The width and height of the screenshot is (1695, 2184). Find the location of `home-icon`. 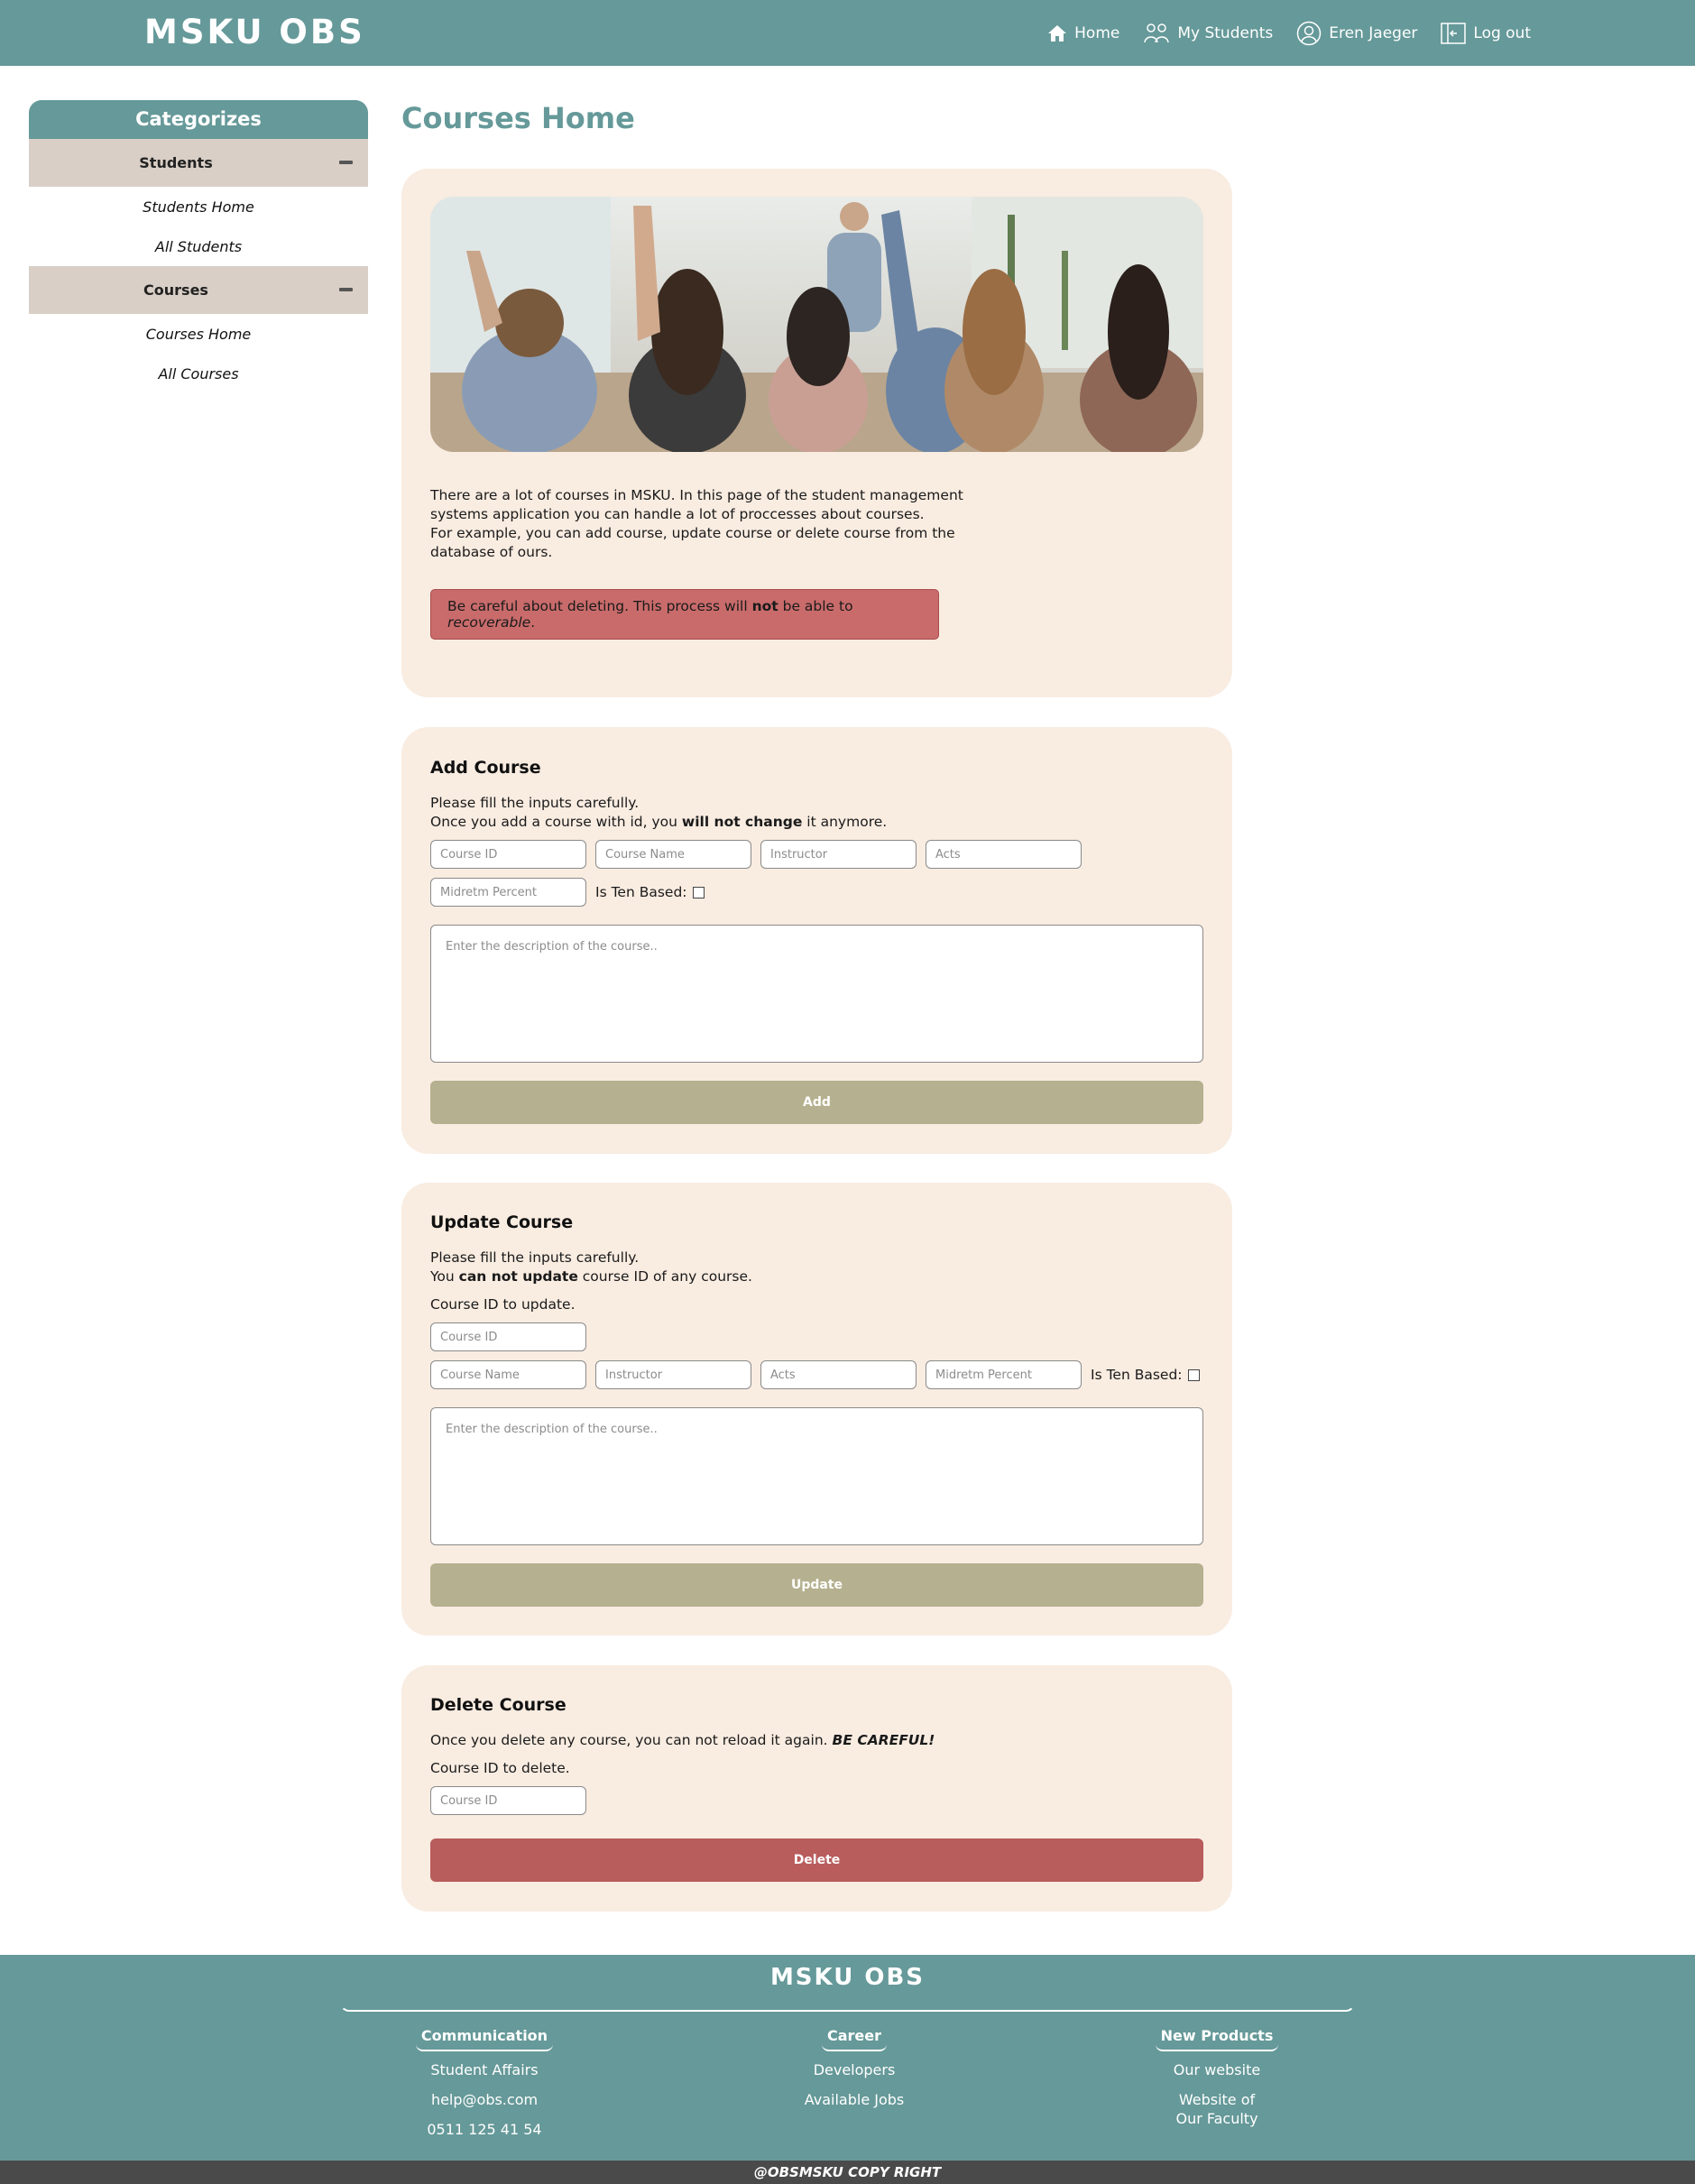

home-icon is located at coordinates (1058, 32).